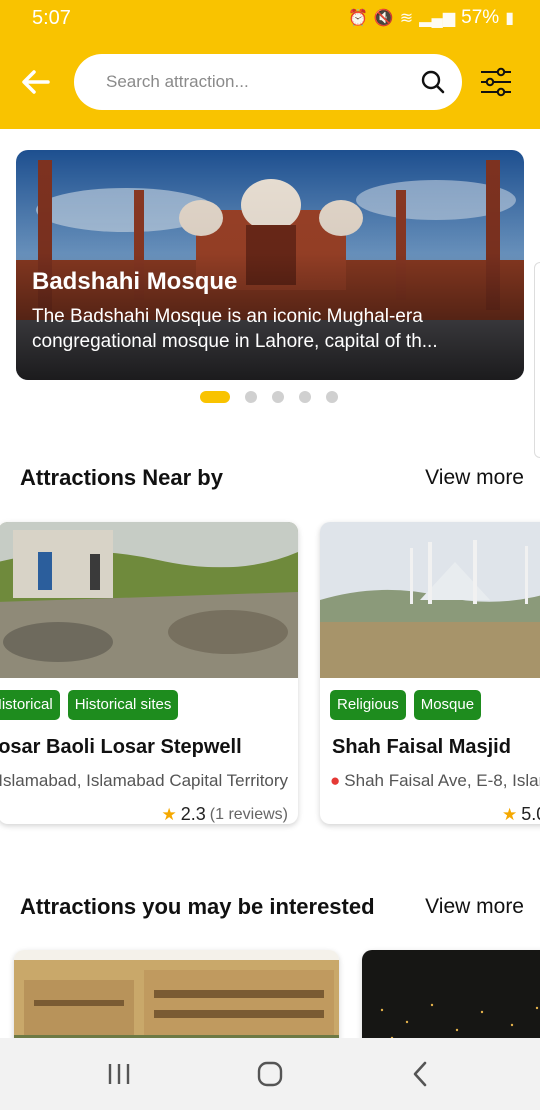 The width and height of the screenshot is (540, 1110). What do you see at coordinates (433, 82) in the screenshot?
I see `search-icon` at bounding box center [433, 82].